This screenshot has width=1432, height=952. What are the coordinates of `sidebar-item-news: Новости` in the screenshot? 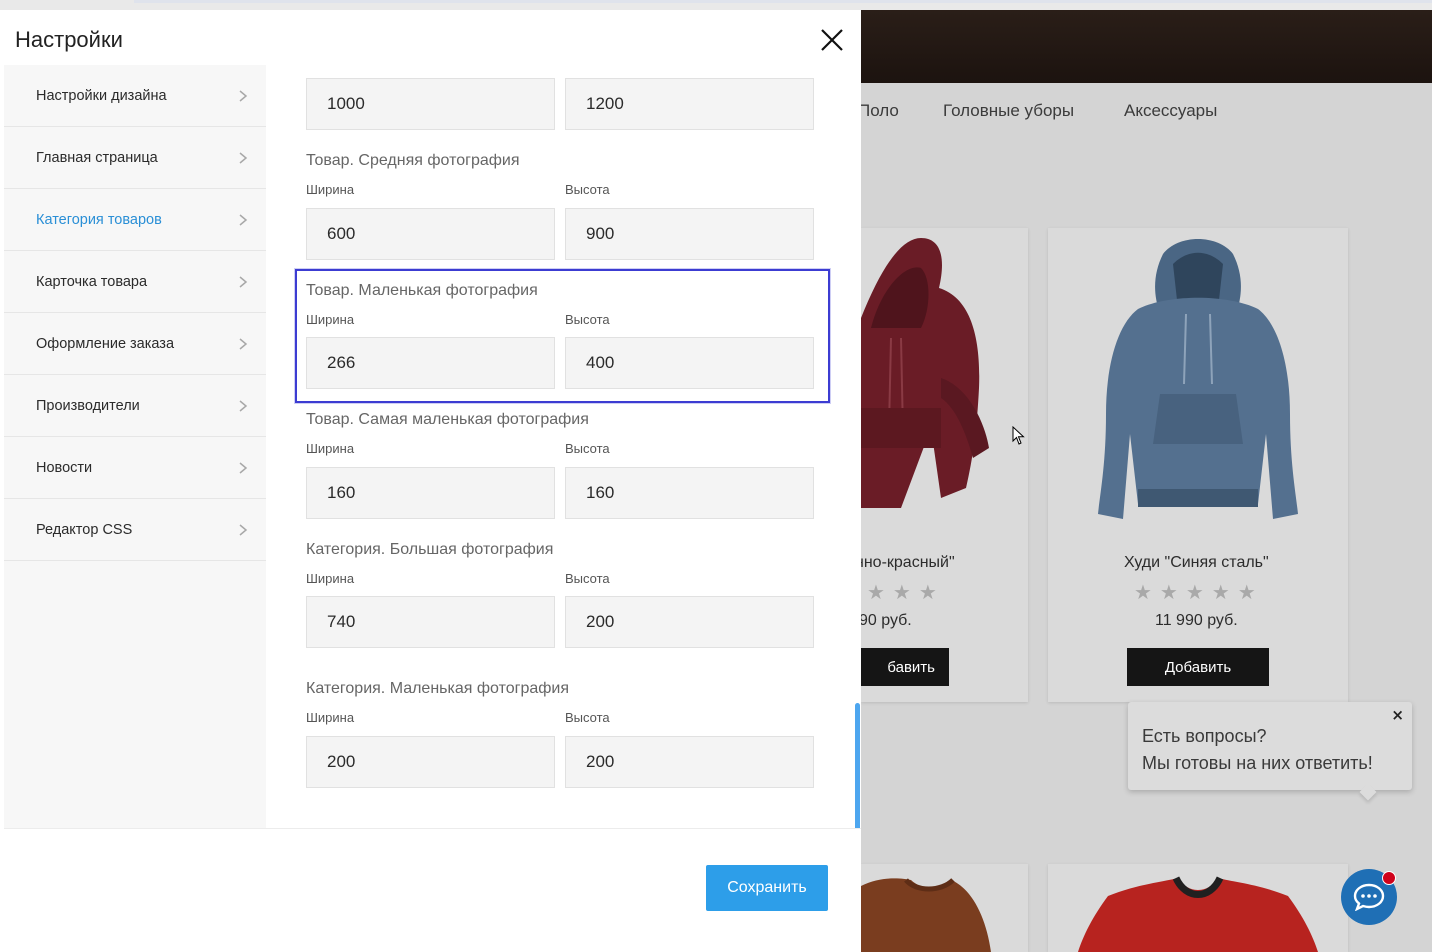 It's located at (135, 468).